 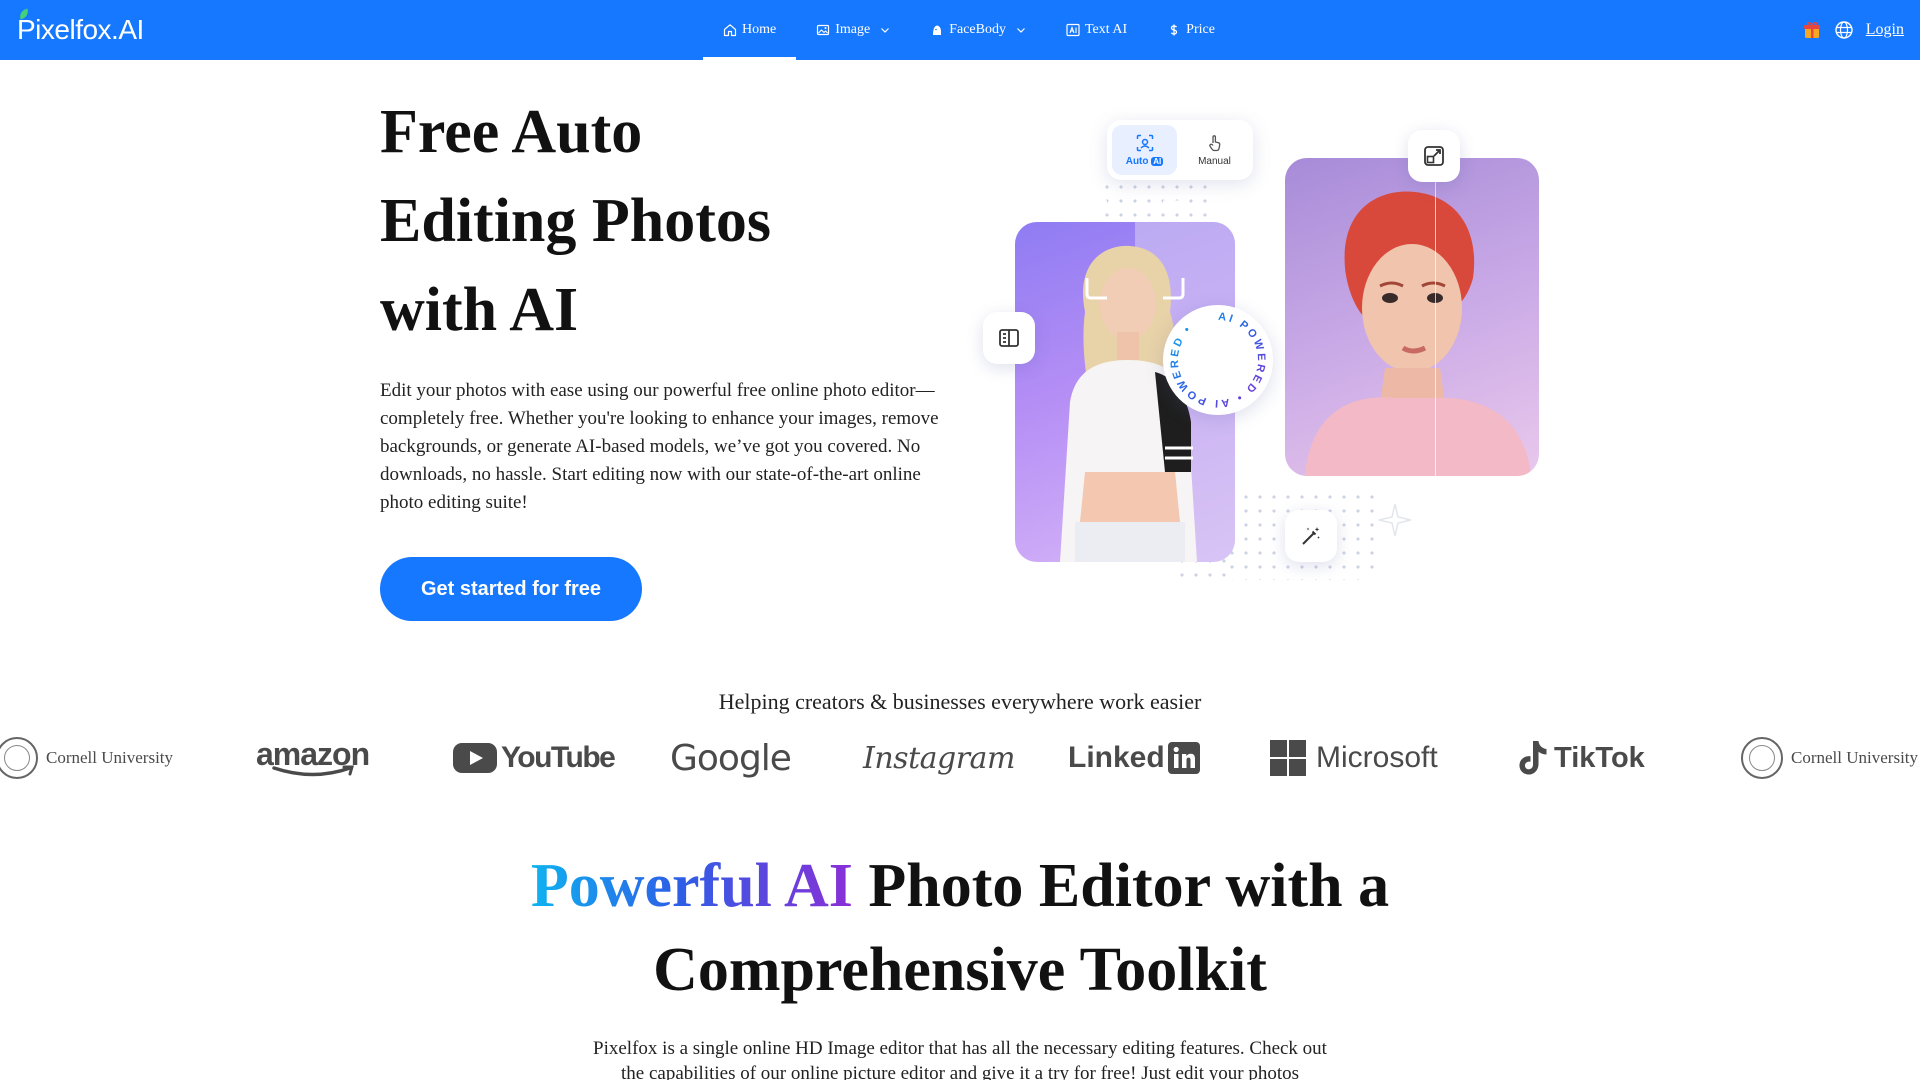 I want to click on resize-icon, so click(x=1434, y=156).